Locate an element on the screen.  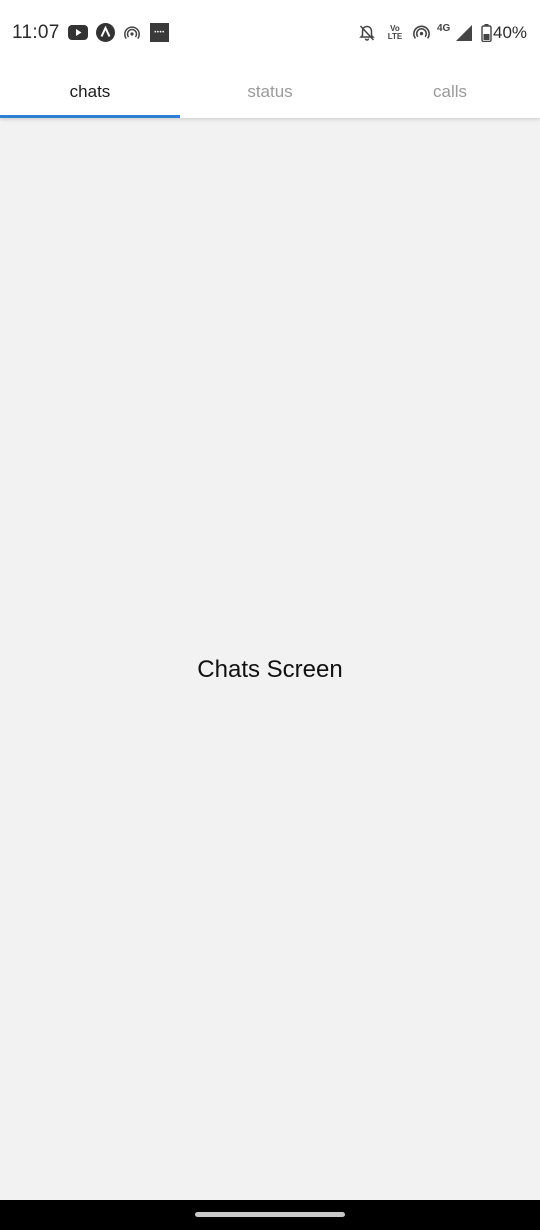
youtube-icon is located at coordinates (78, 32).